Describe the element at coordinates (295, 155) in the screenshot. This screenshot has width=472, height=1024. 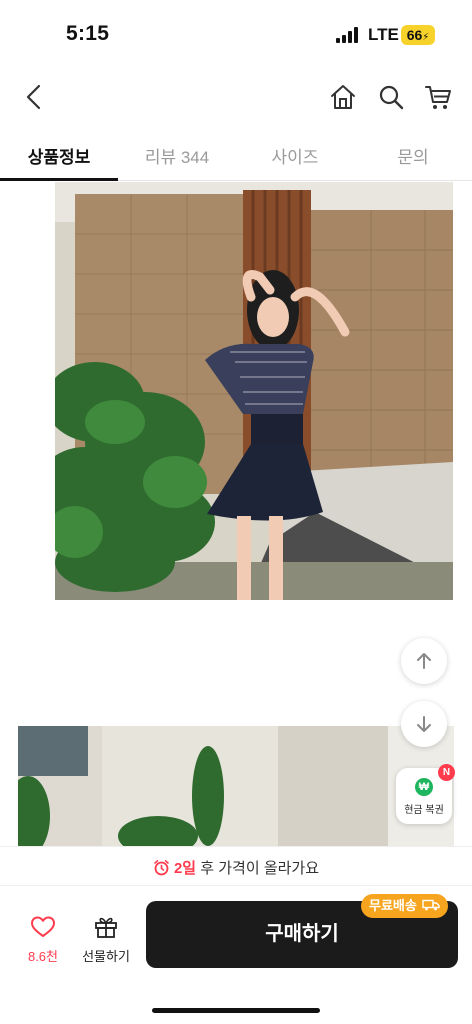
I see `tab-size: 사이즈` at that location.